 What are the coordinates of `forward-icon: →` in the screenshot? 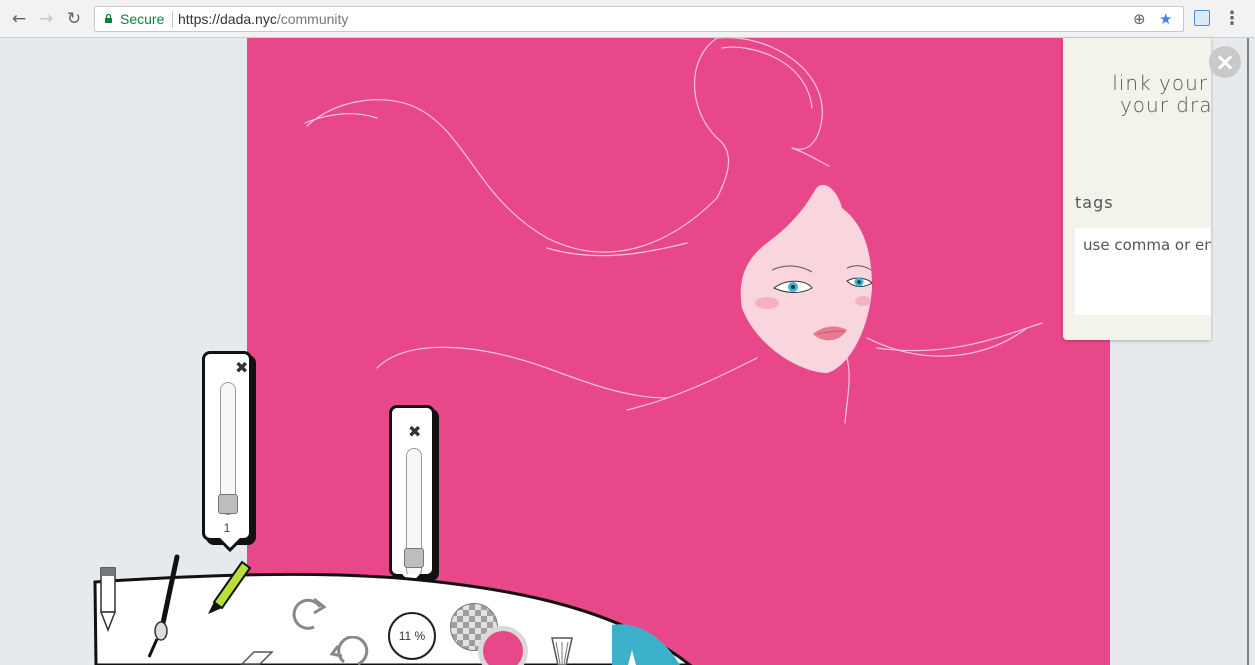 It's located at (46, 19).